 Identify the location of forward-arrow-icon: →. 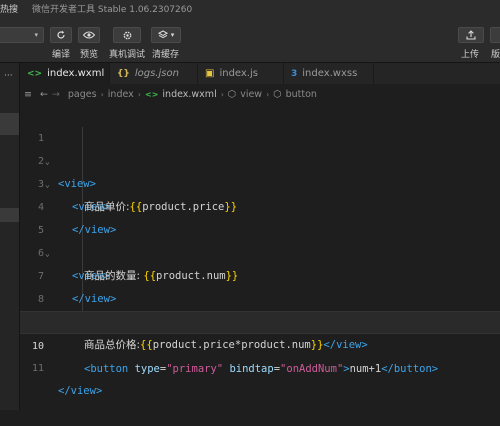
(56, 94).